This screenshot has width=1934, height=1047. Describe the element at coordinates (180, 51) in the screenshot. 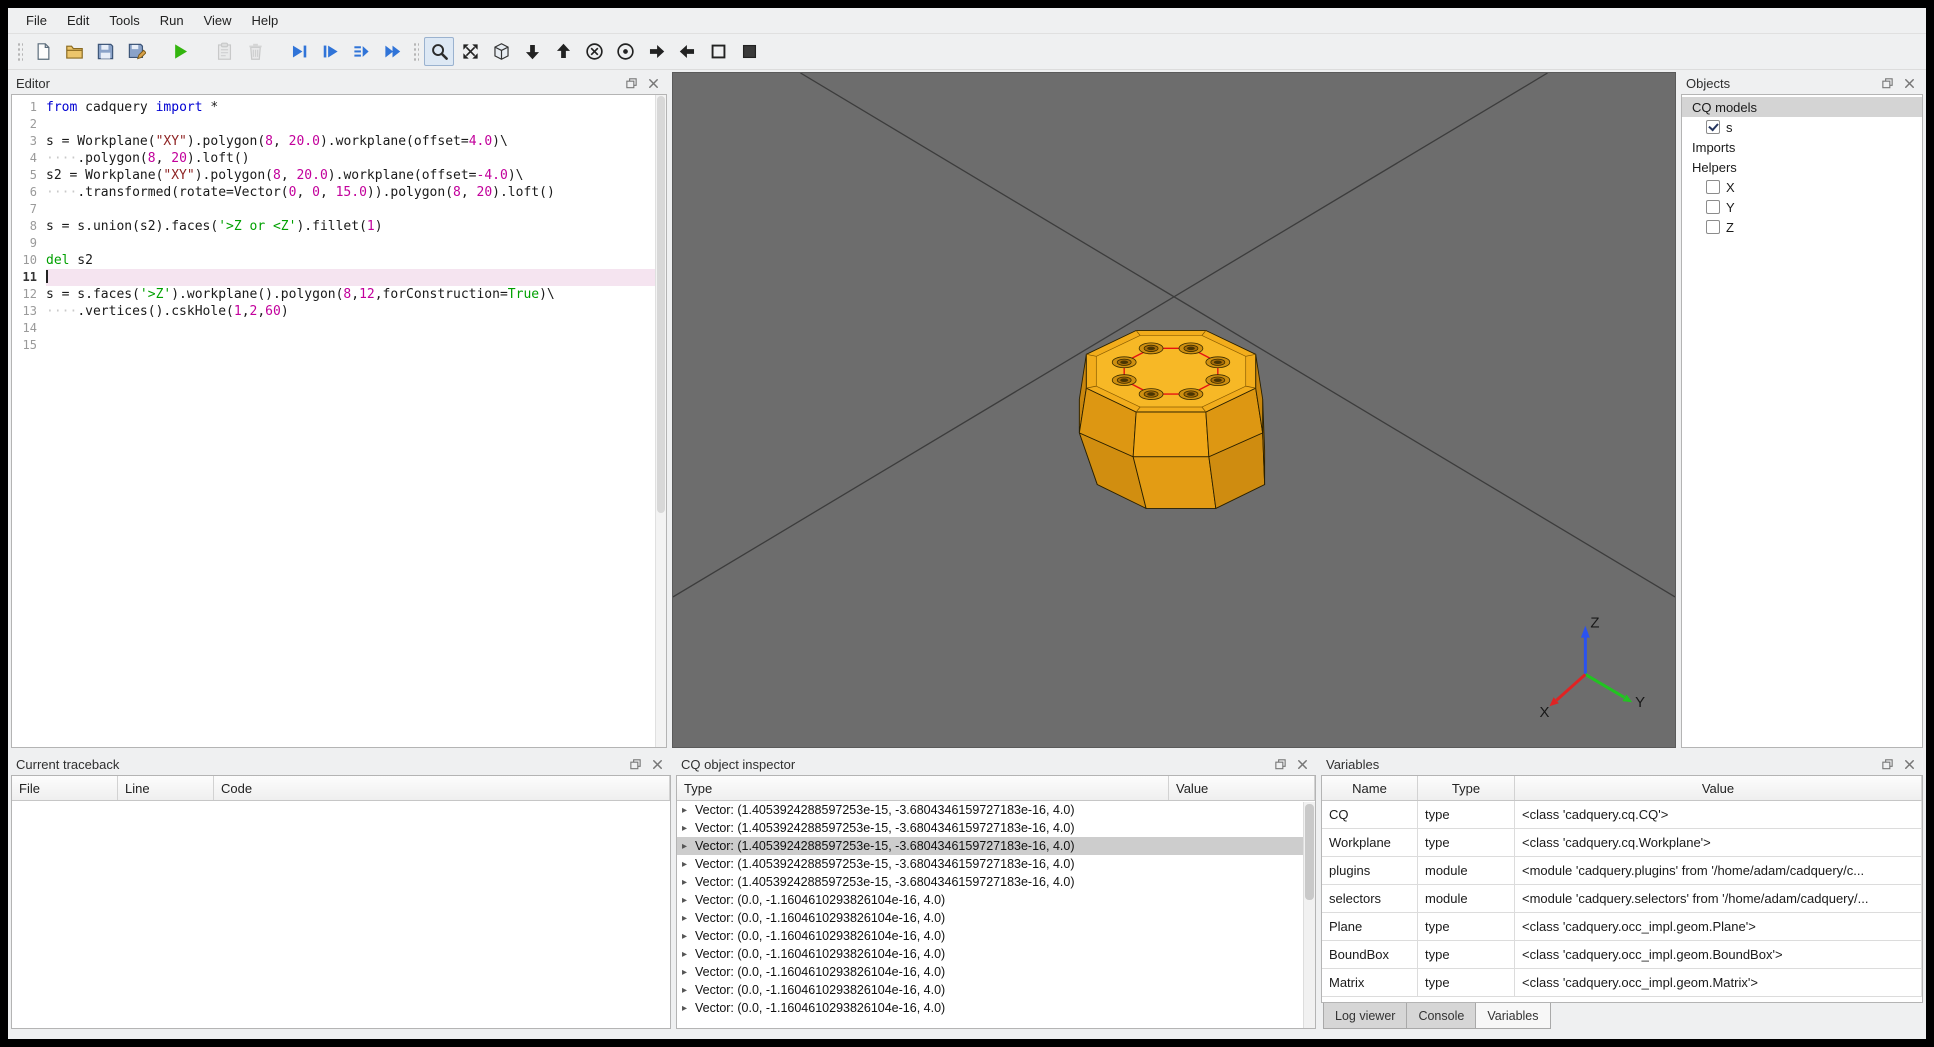

I see `run-button` at that location.